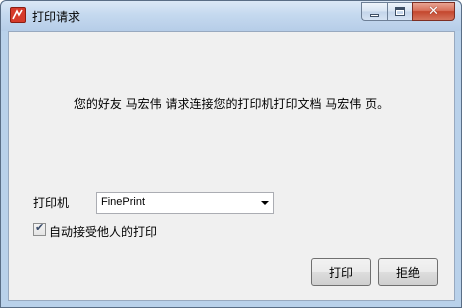 Image resolution: width=462 pixels, height=308 pixels. Describe the element at coordinates (231, 16) in the screenshot. I see `title-bar: 打印请求 ✕` at that location.